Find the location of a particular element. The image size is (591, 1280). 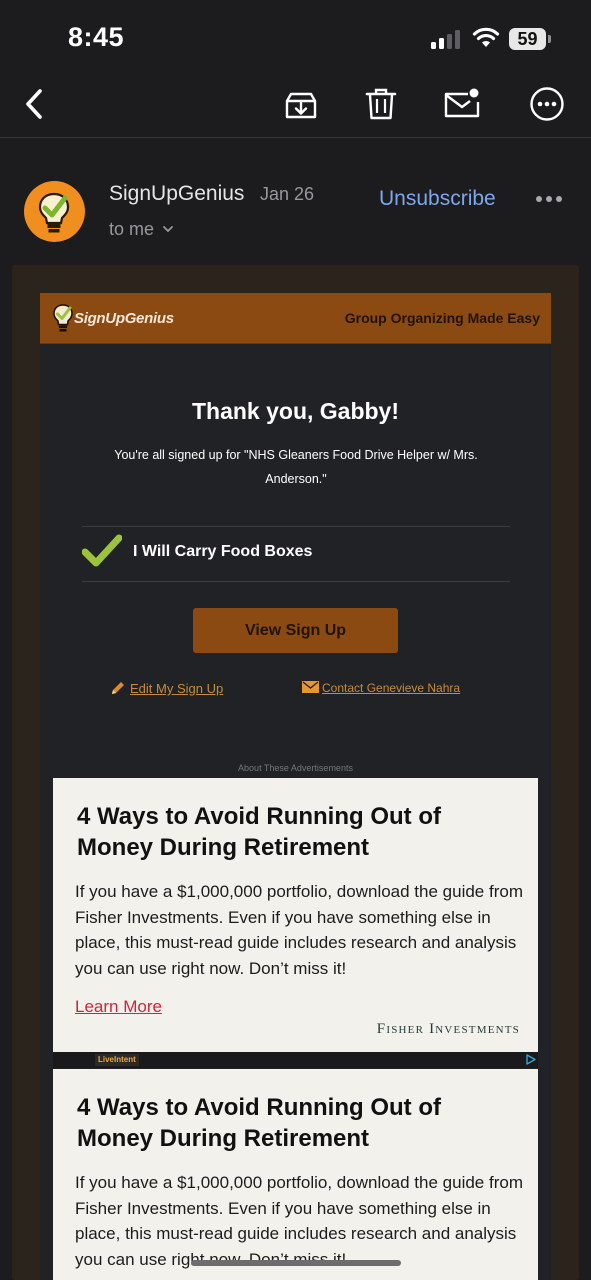

edit-signup-link: Edit My Sign Up is located at coordinates (166, 688).